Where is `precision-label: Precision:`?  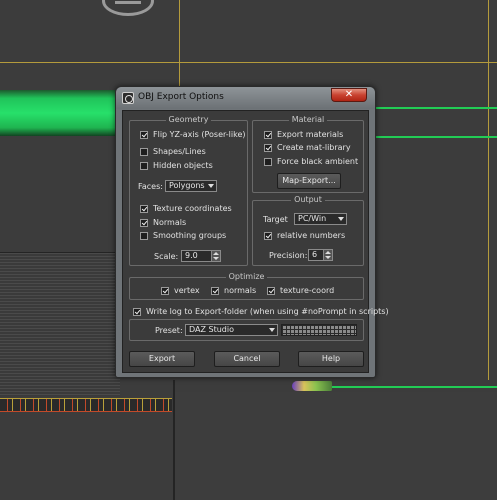 precision-label: Precision: is located at coordinates (288, 255).